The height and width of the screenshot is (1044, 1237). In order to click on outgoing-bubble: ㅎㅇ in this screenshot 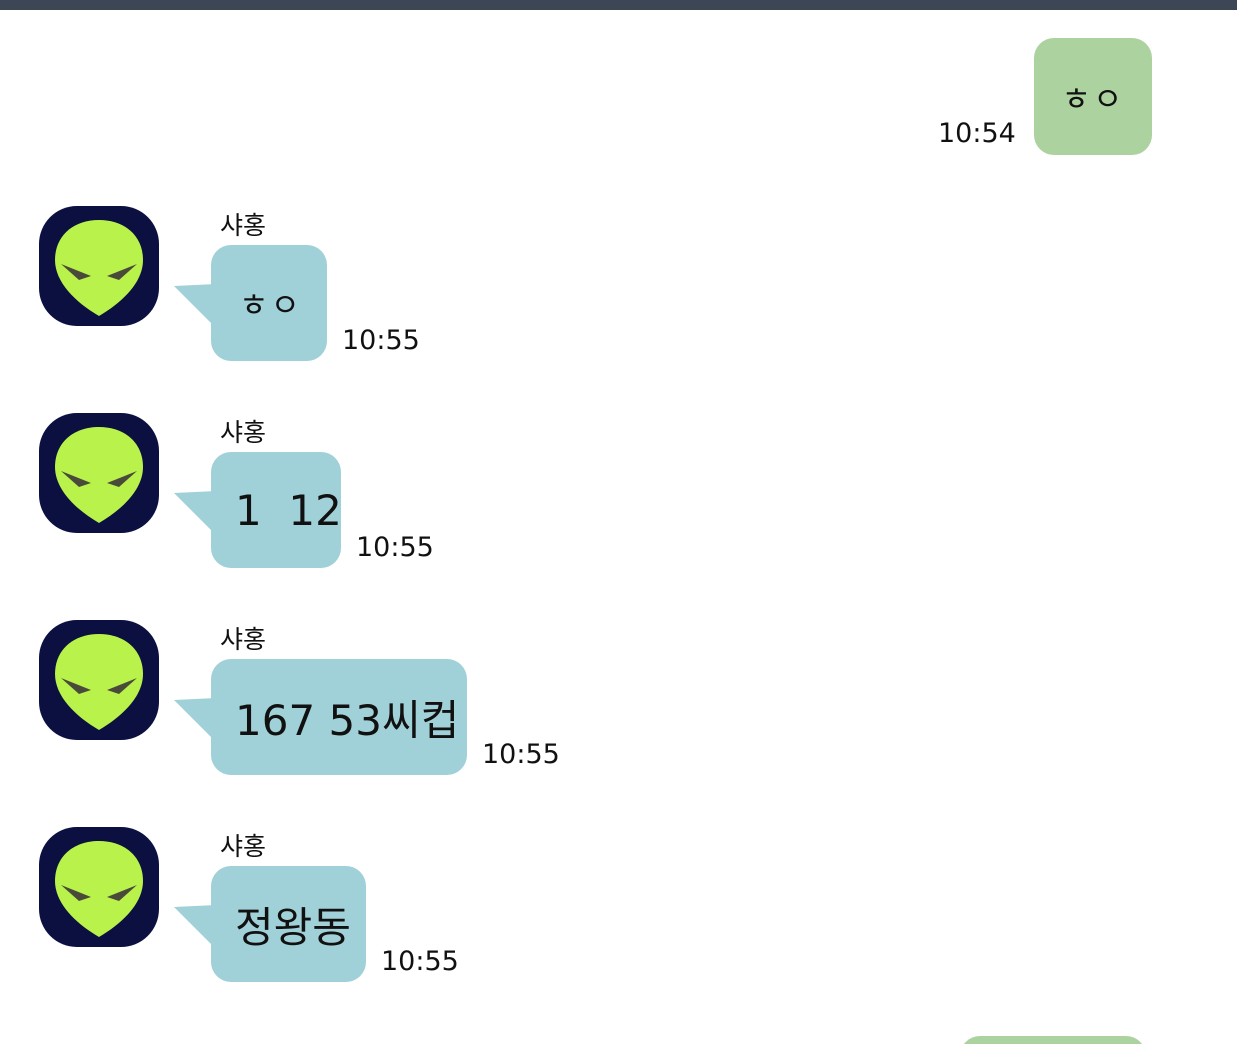, I will do `click(1093, 96)`.